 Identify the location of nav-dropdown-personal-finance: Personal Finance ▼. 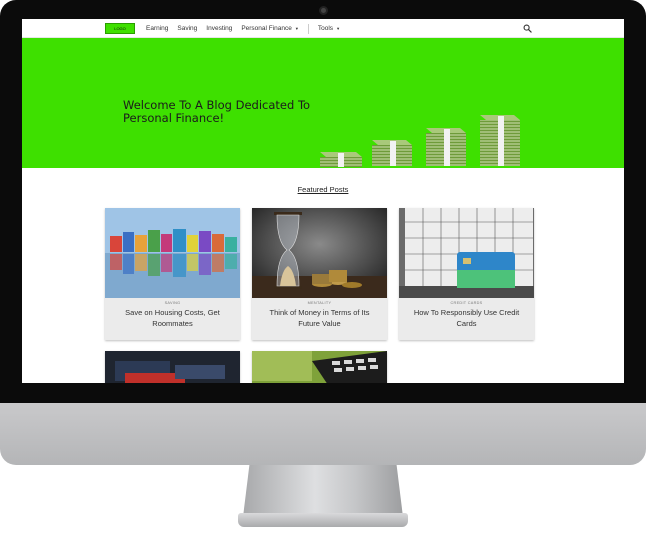
(270, 28).